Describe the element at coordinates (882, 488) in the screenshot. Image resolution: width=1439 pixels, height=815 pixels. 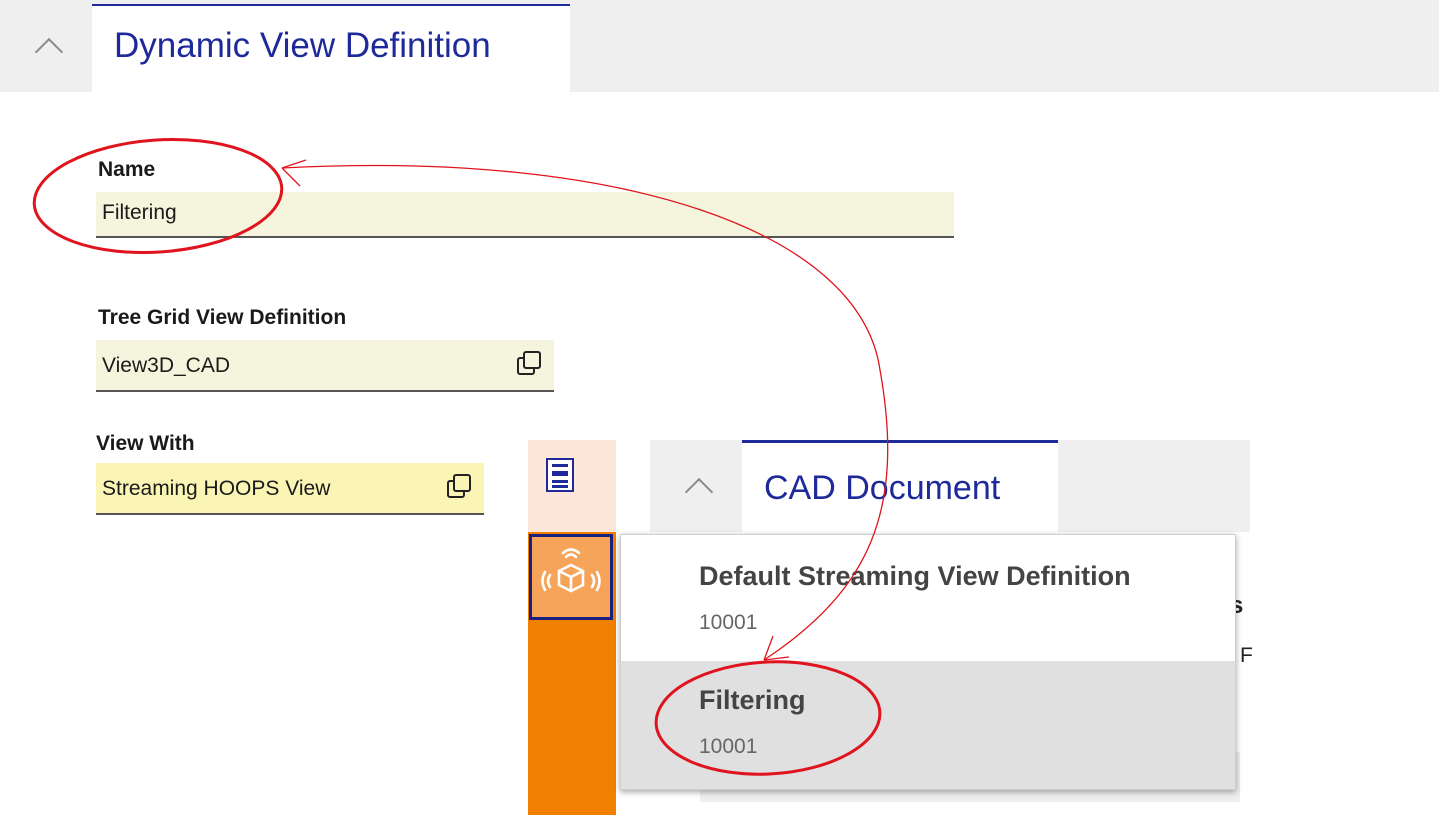
I see `cad-document-title: CAD Document` at that location.